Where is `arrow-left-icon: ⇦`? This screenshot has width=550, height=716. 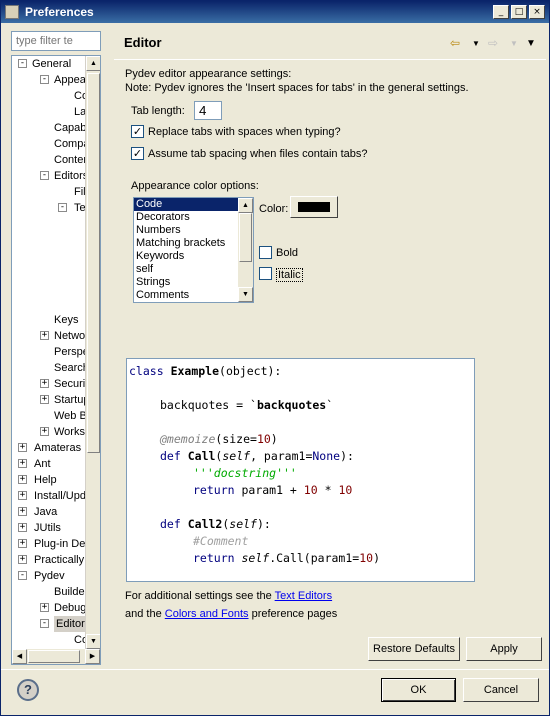
arrow-left-icon: ⇦ is located at coordinates (455, 43).